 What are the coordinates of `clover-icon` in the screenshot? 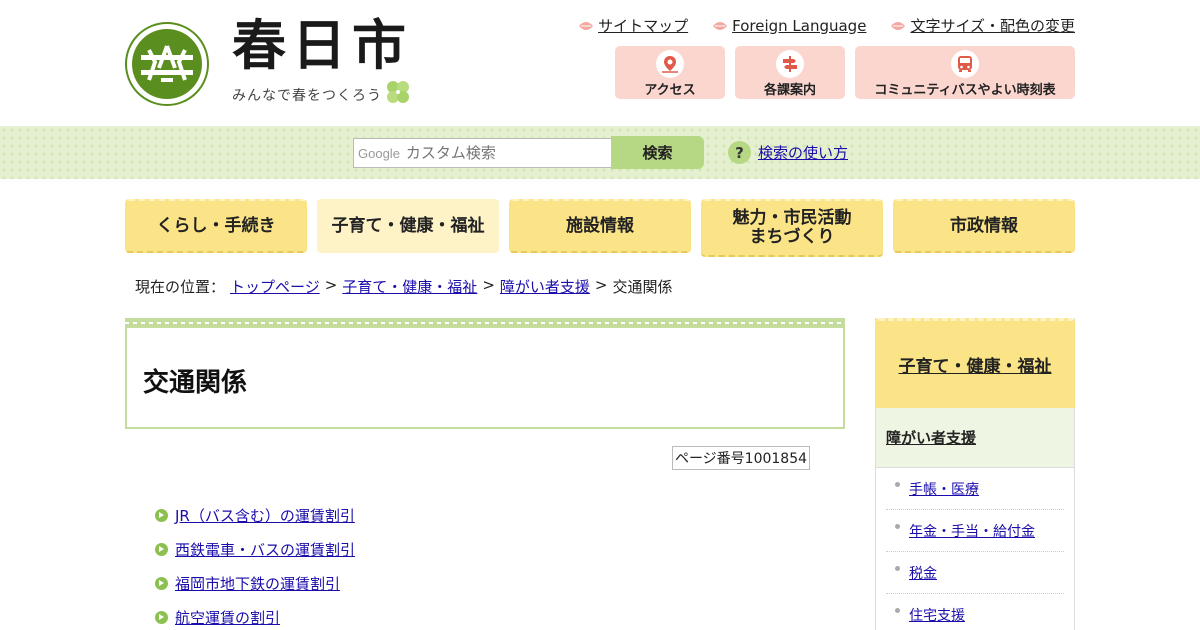 It's located at (398, 92).